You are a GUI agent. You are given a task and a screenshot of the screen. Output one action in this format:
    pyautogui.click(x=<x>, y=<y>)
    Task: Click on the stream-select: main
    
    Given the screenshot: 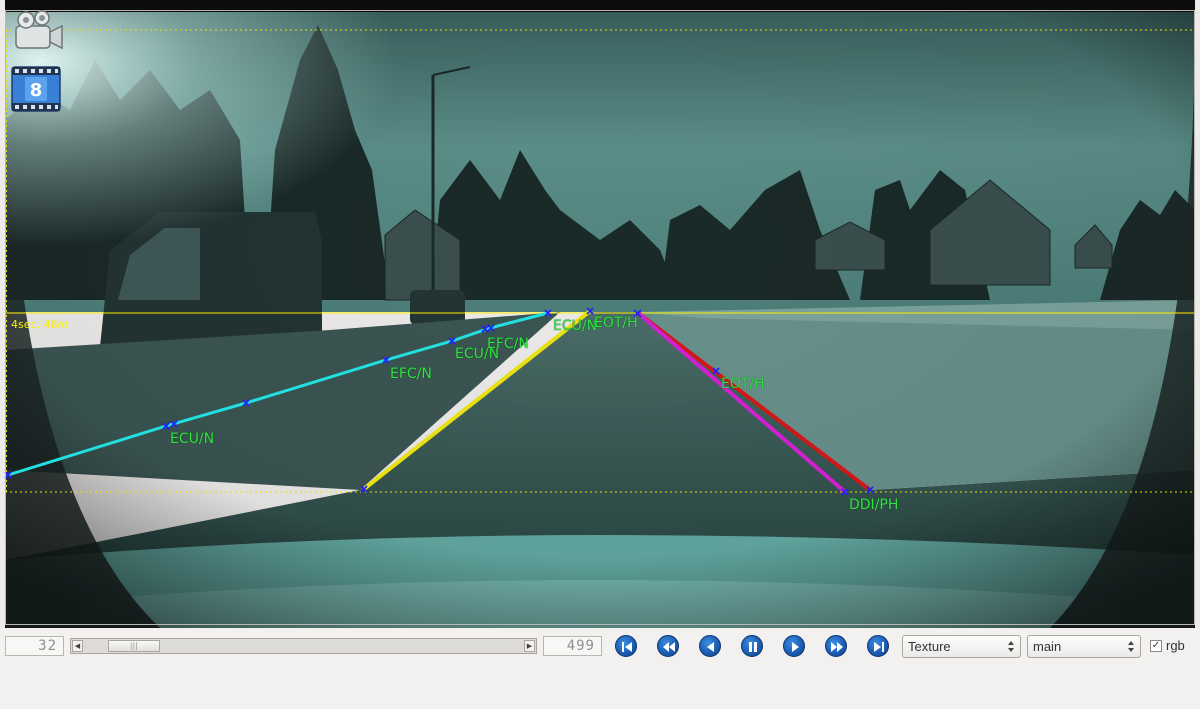 What is the action you would take?
    pyautogui.click(x=1084, y=646)
    